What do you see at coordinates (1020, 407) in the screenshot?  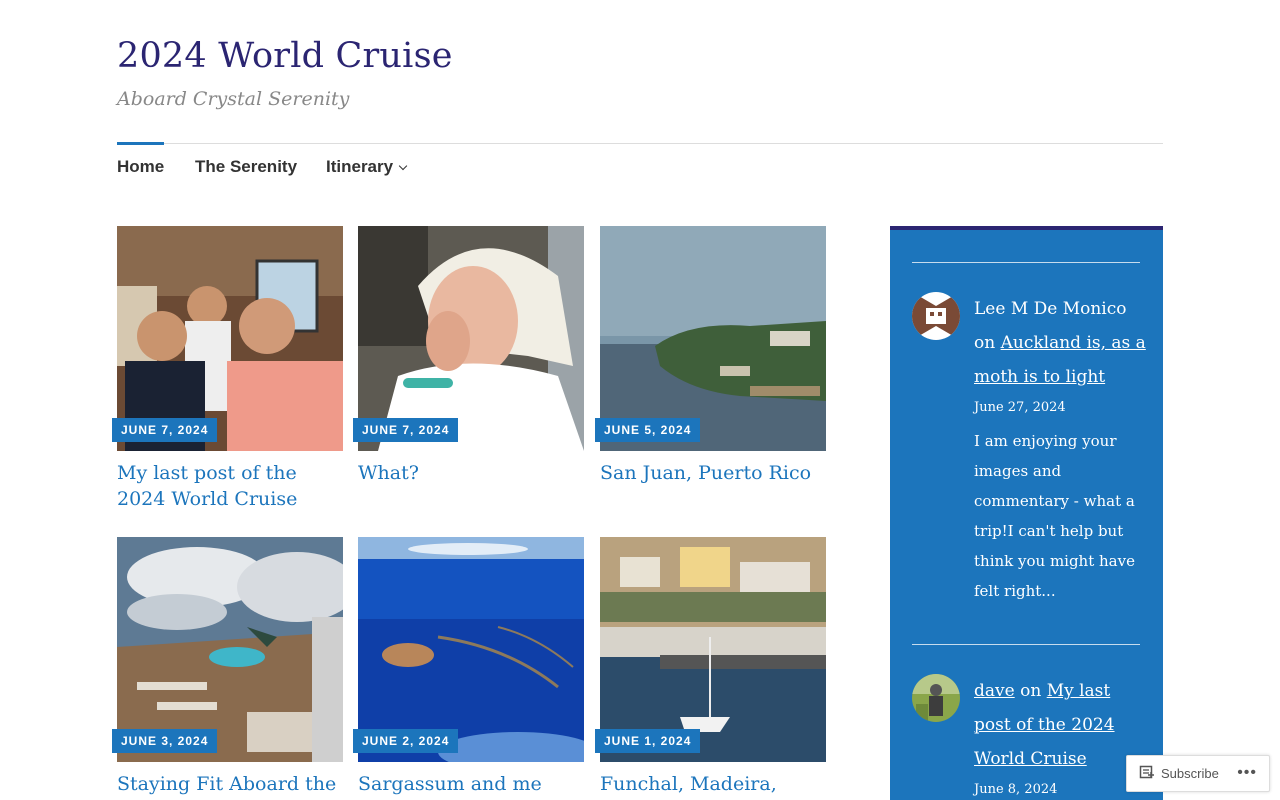 I see `comment-date: June 27, 2024` at bounding box center [1020, 407].